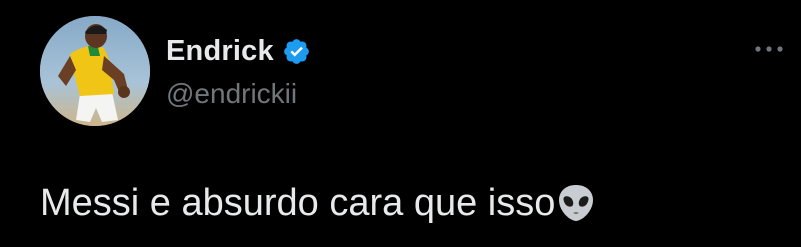  I want to click on more-options-button, so click(769, 49).